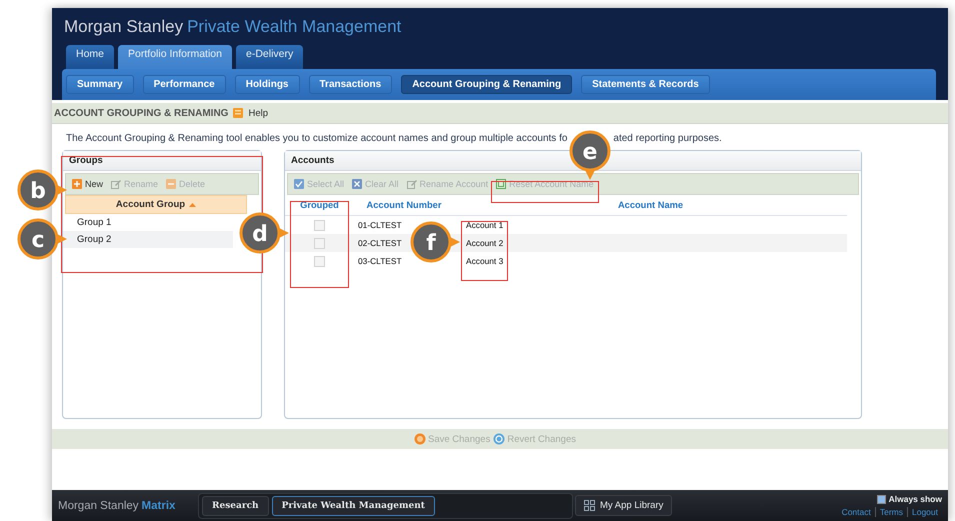 The image size is (955, 521). What do you see at coordinates (88, 184) in the screenshot?
I see `toolbar-button: New` at bounding box center [88, 184].